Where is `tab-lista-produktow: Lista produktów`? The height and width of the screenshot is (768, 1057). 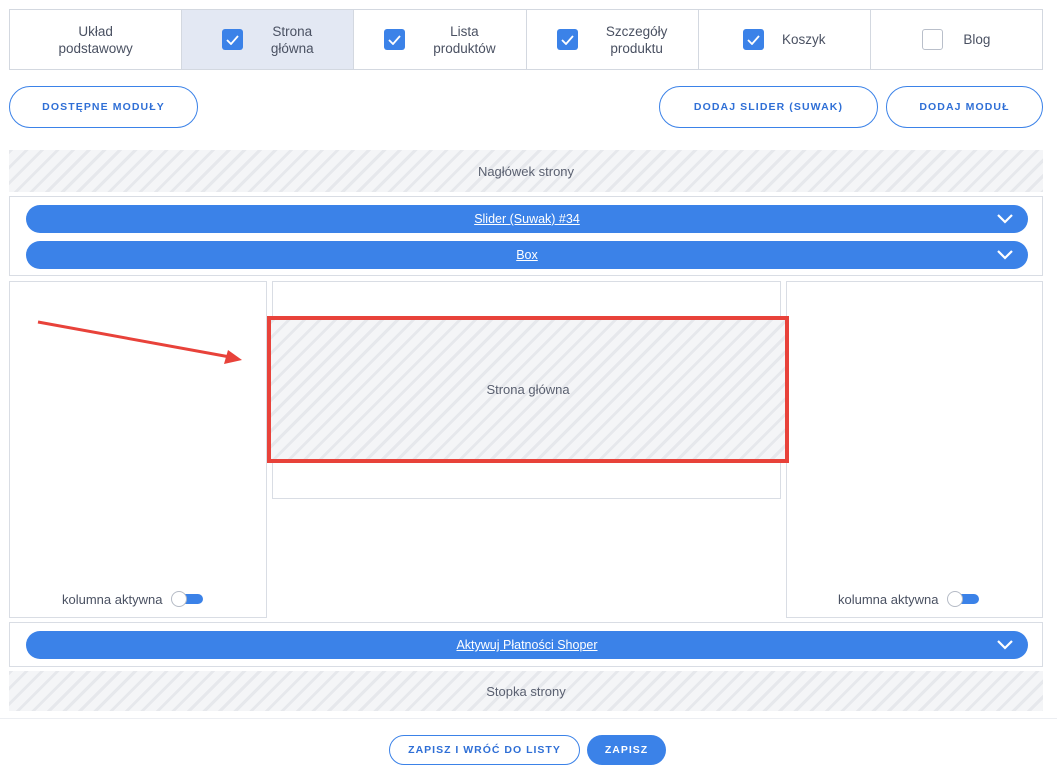
tab-lista-produktow: Lista produktów is located at coordinates (440, 39).